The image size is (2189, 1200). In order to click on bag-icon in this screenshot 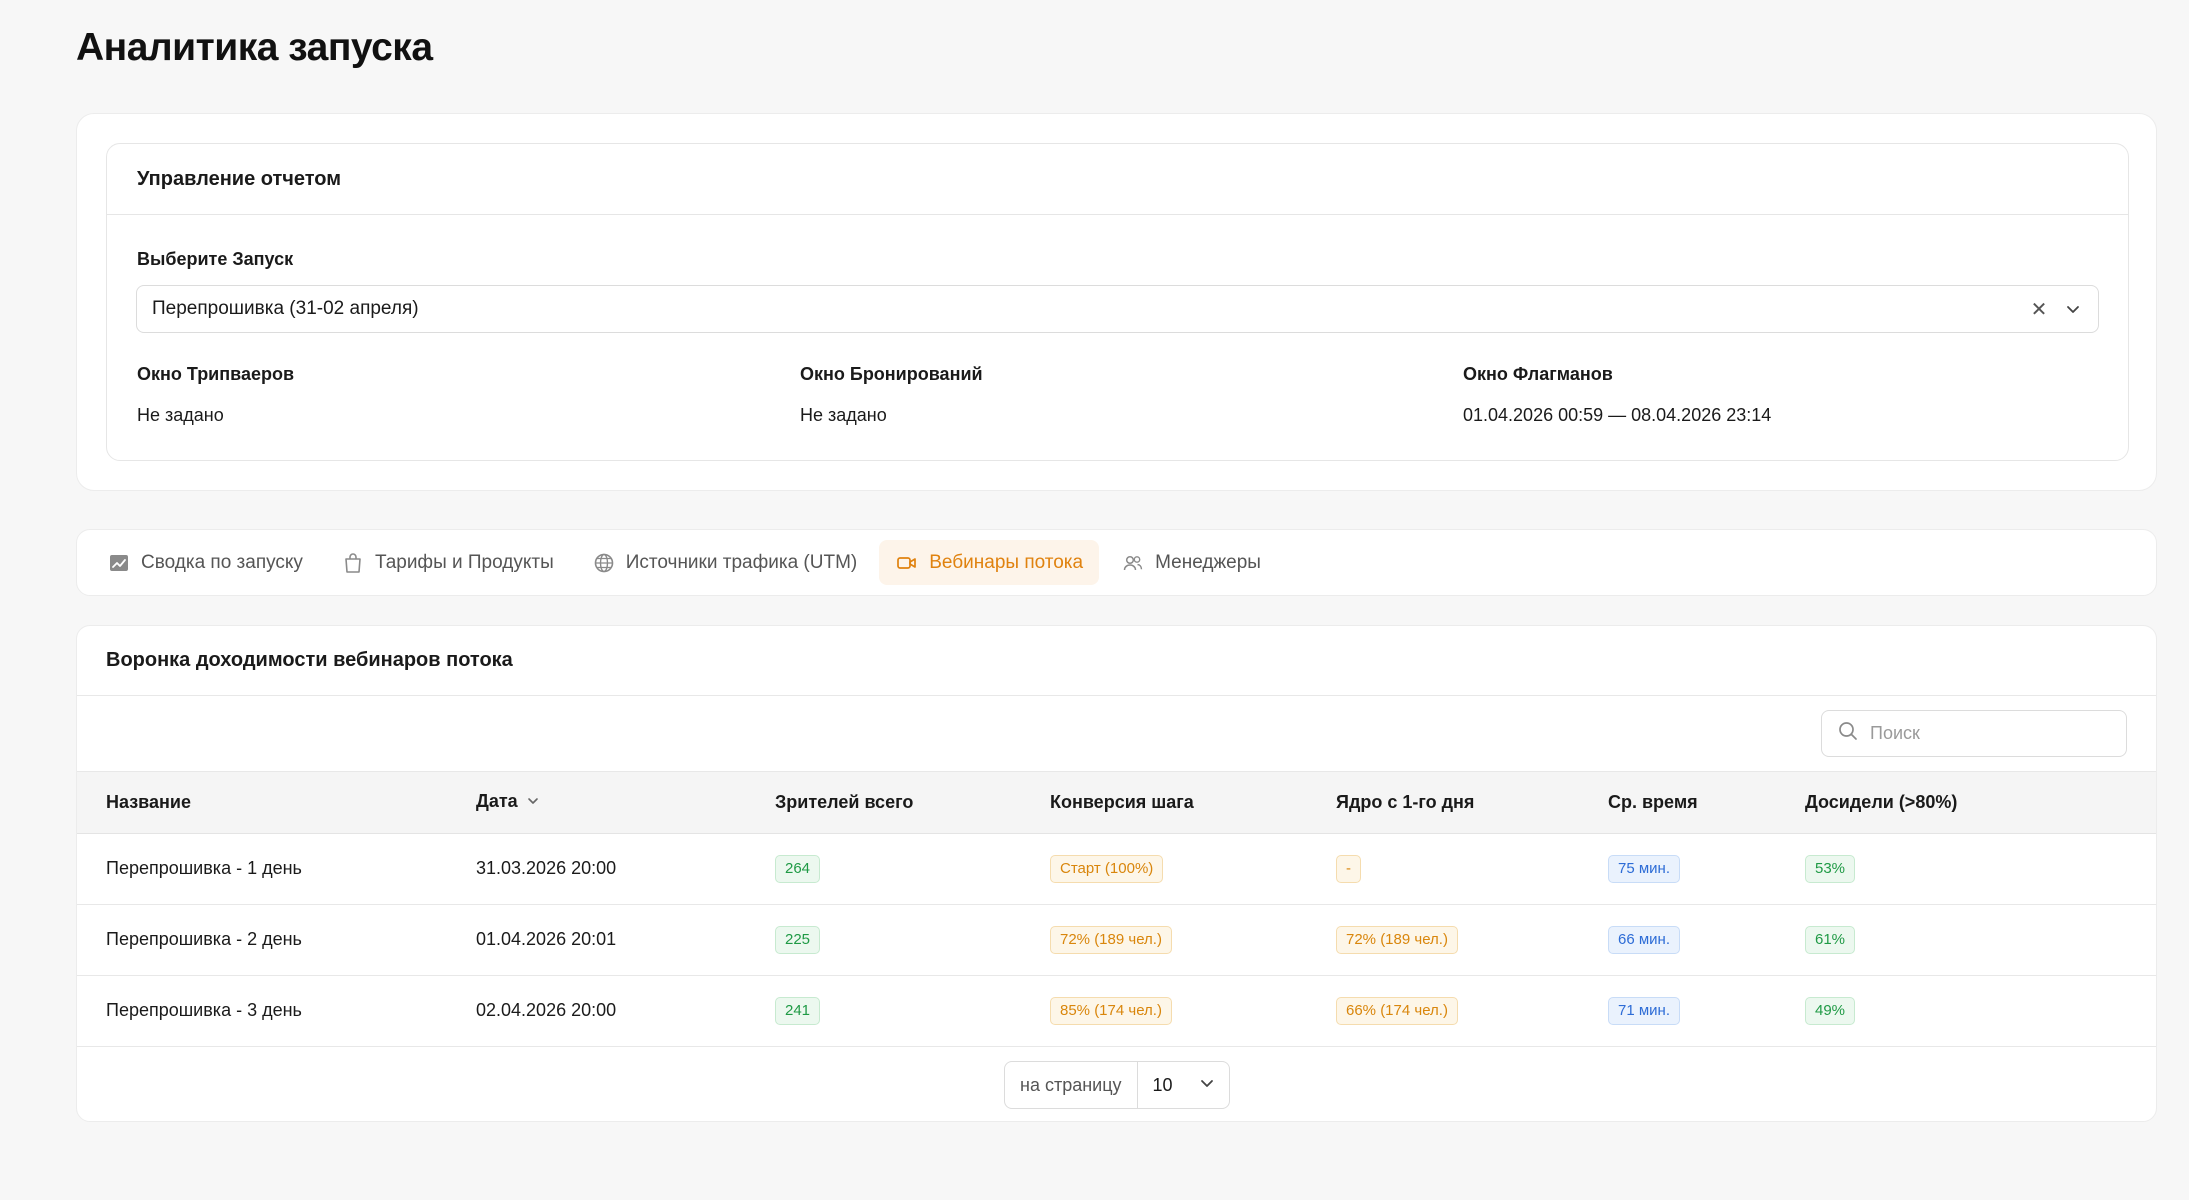, I will do `click(353, 563)`.